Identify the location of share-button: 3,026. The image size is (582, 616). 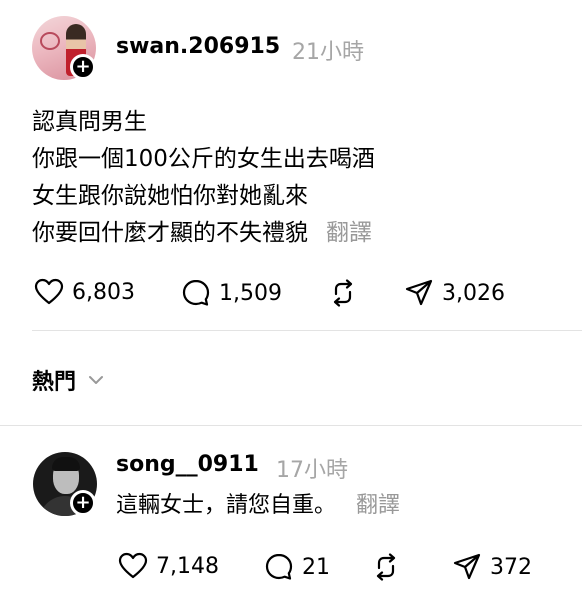
(454, 293).